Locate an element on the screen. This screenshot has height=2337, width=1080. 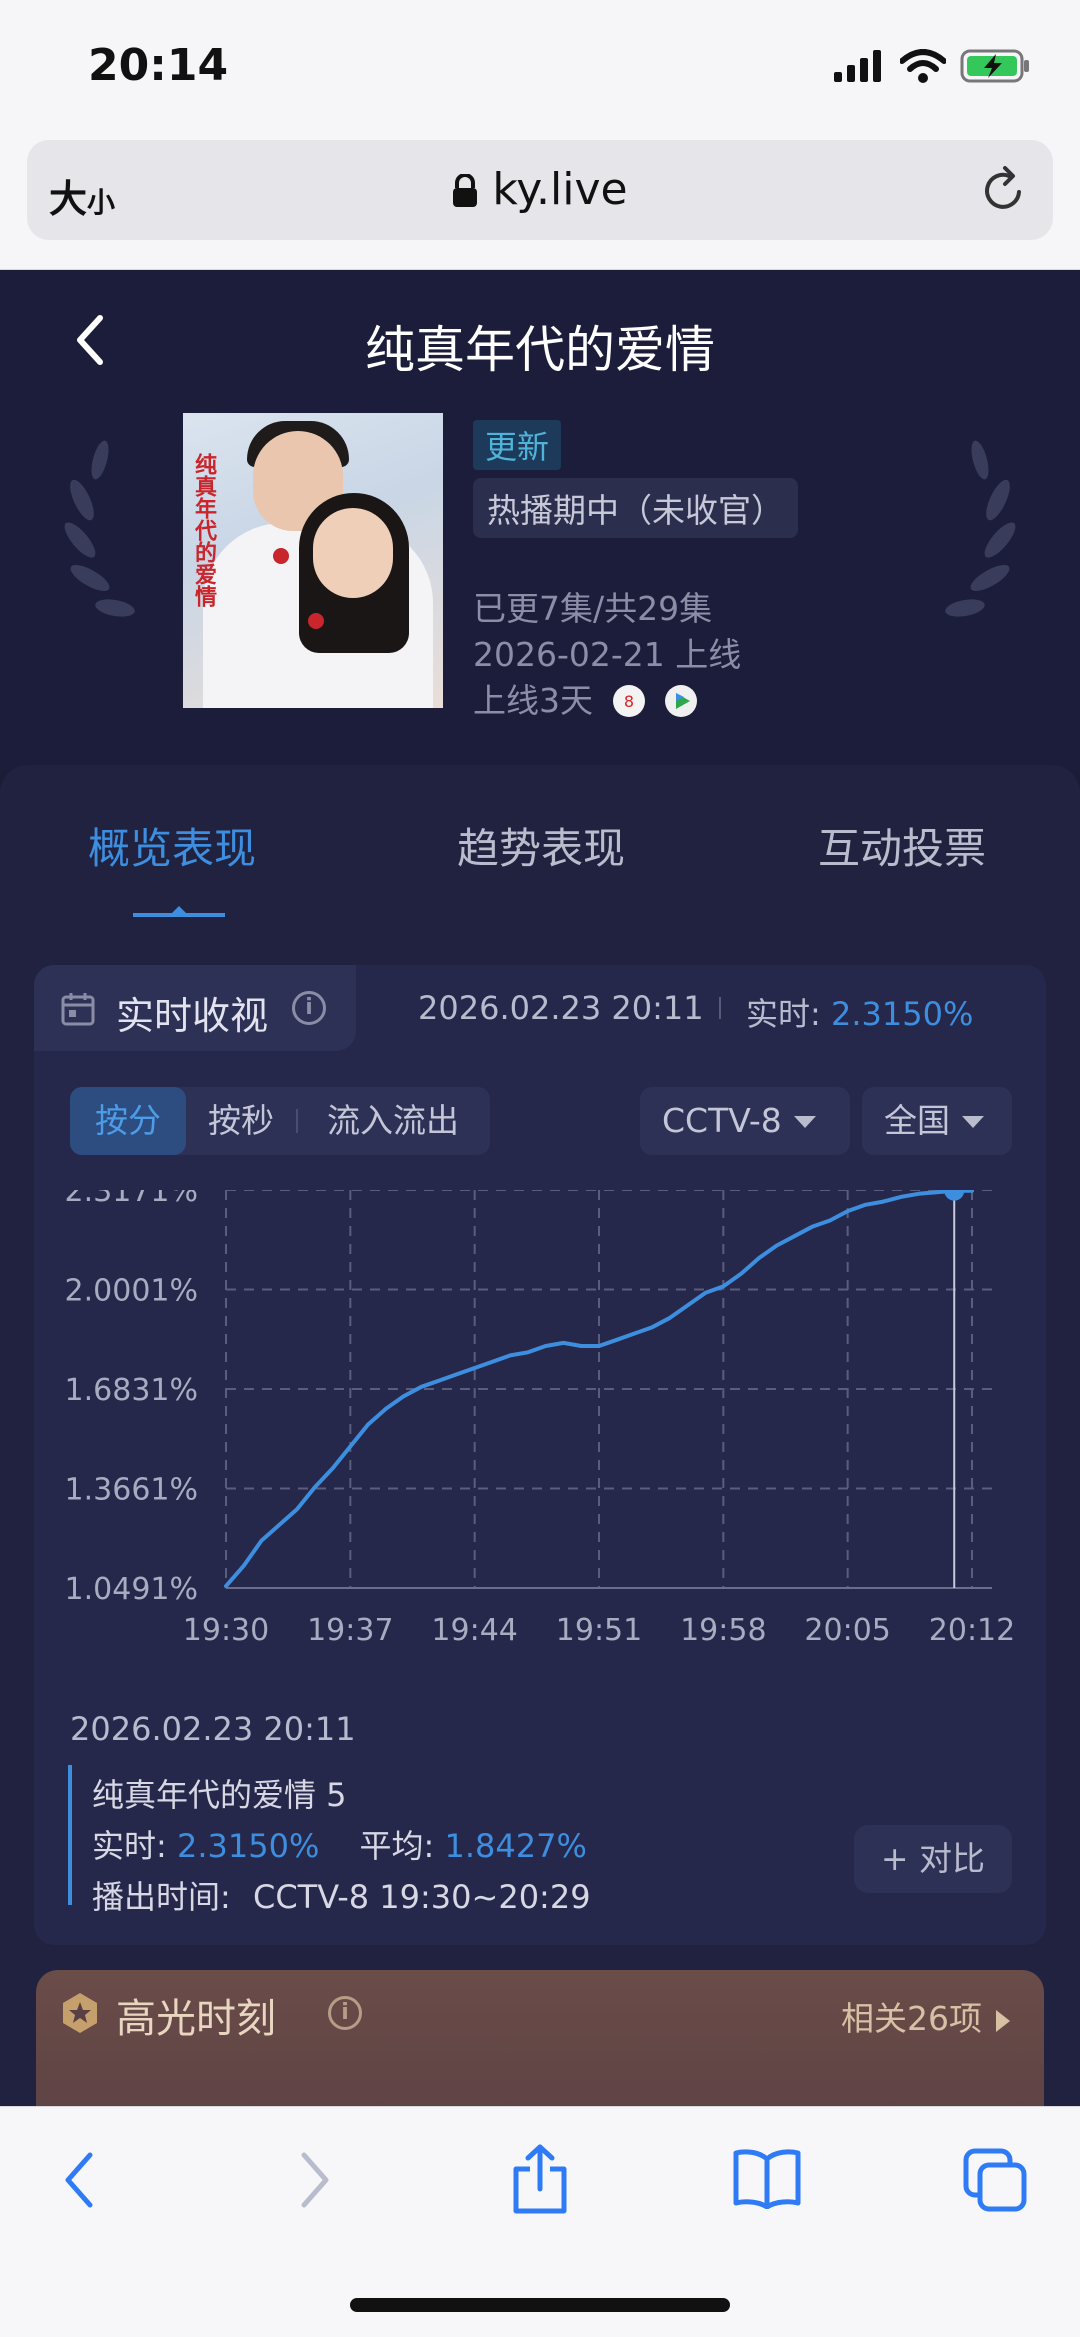
browser-address-area: 大小 ky.live is located at coordinates (540, 200).